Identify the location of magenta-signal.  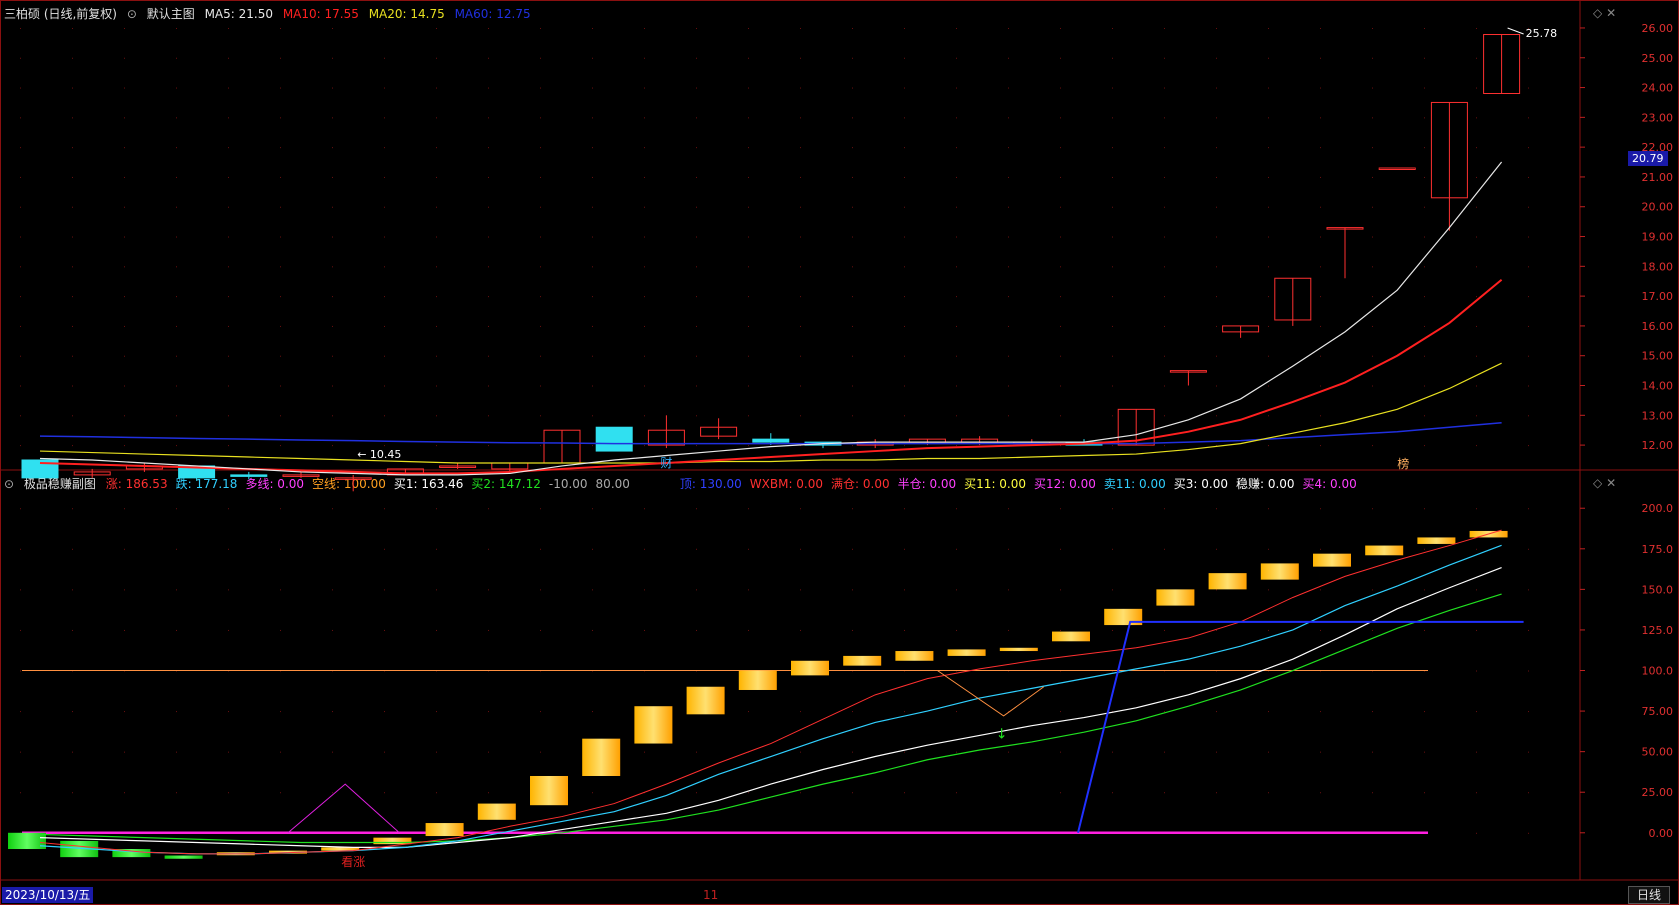
(343, 808).